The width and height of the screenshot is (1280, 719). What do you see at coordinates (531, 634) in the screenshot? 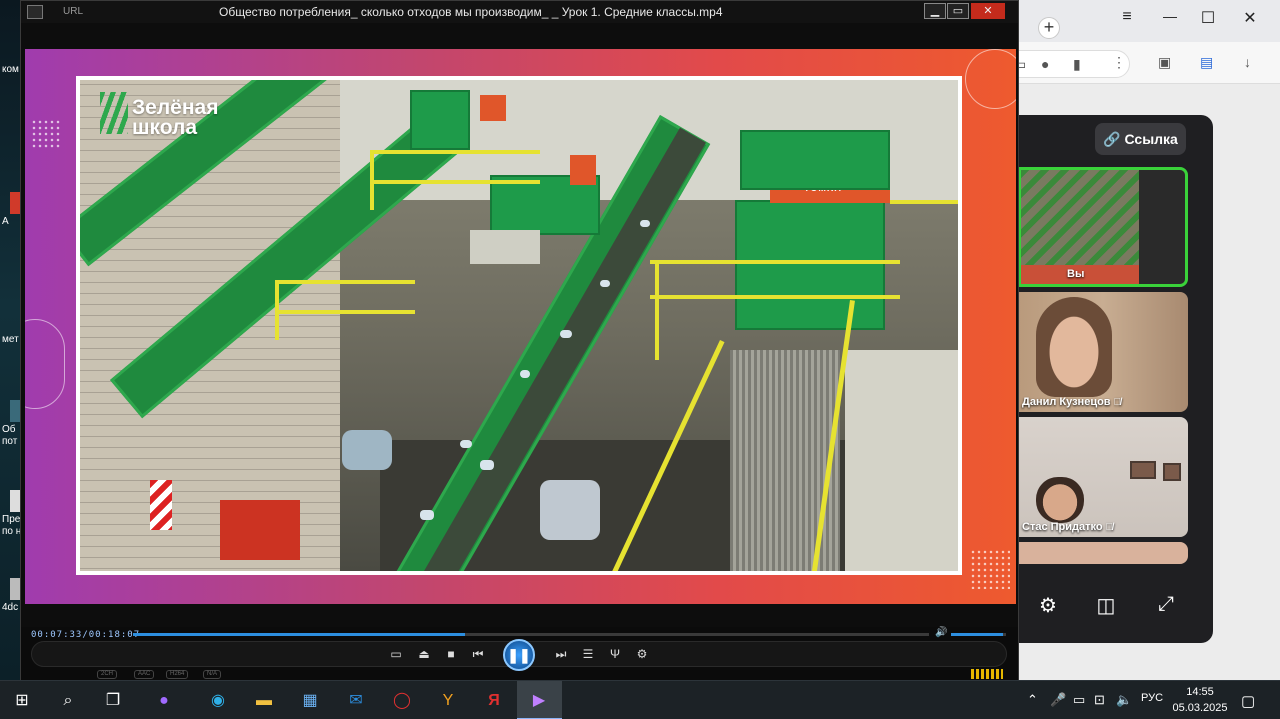
I see `seek-bar` at bounding box center [531, 634].